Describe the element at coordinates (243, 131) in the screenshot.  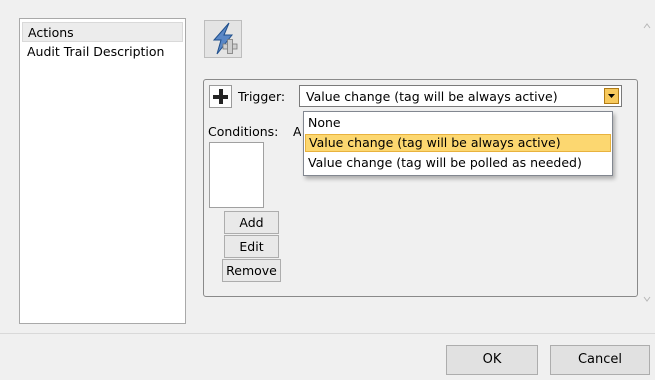
I see `conditions-label: Conditions:` at that location.